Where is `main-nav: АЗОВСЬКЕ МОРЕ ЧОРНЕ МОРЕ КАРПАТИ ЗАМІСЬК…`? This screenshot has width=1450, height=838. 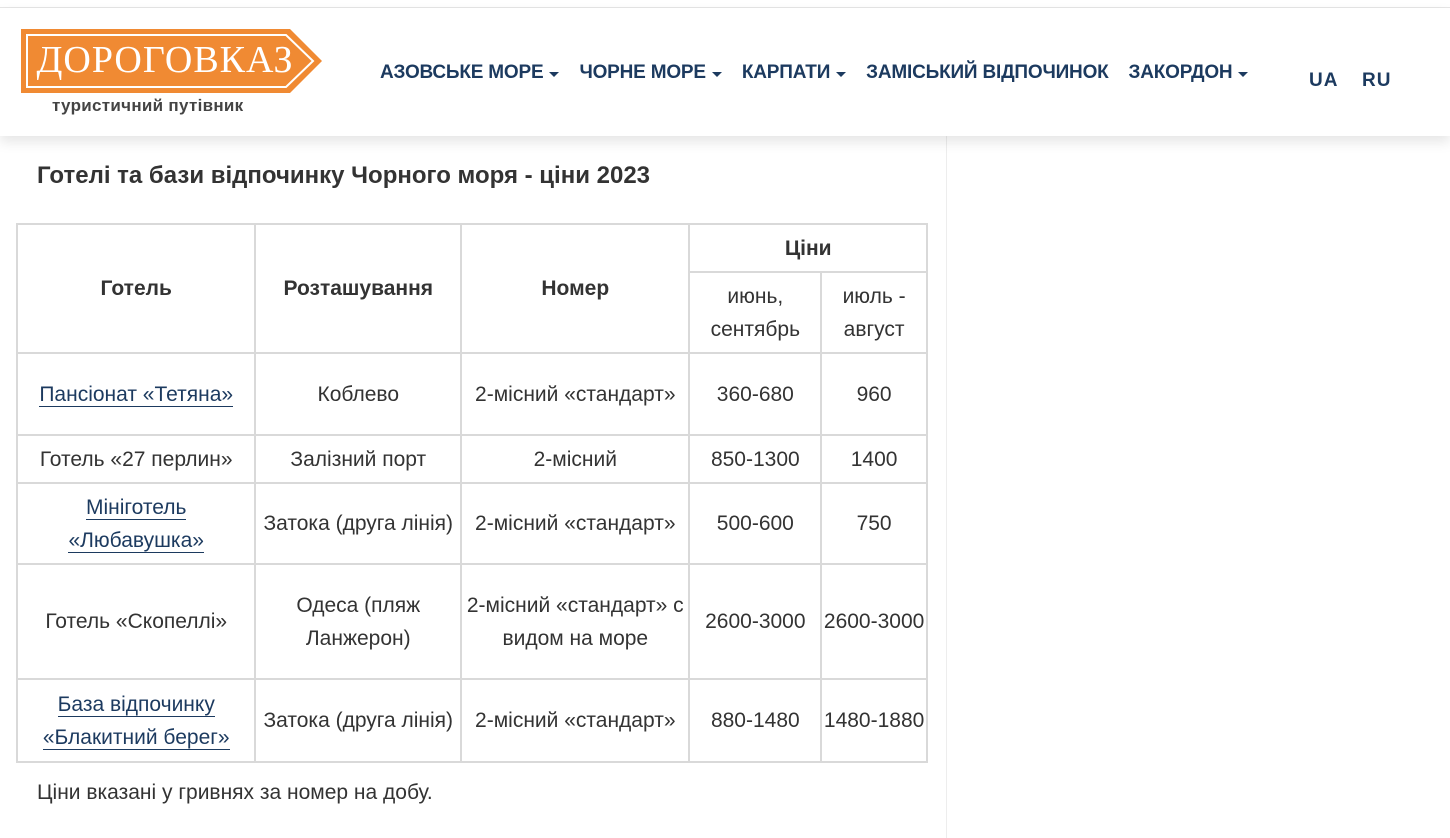
main-nav: АЗОВСЬКЕ МОРЕ ЧОРНЕ МОРЕ КАРПАТИ ЗАМІСЬК… is located at coordinates (824, 73).